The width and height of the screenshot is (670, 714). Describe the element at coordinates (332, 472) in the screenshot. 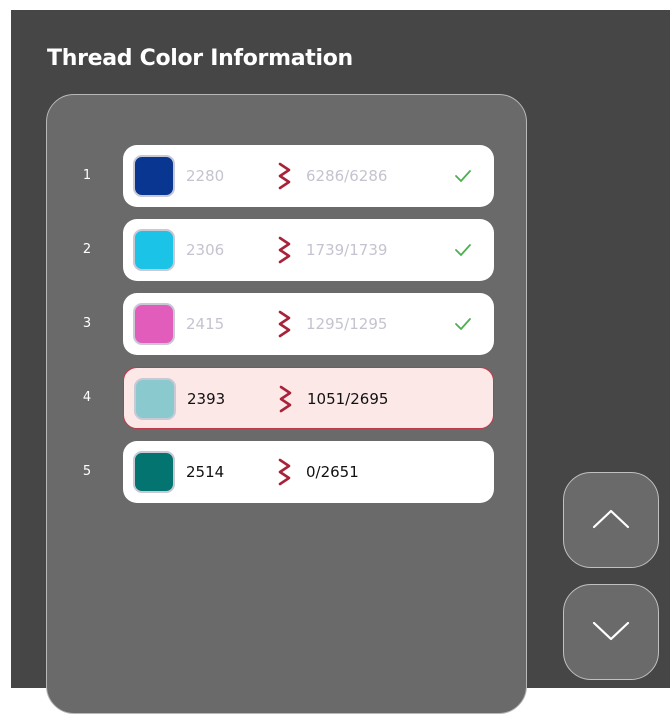

I see `stitch-count: 0/2651` at that location.